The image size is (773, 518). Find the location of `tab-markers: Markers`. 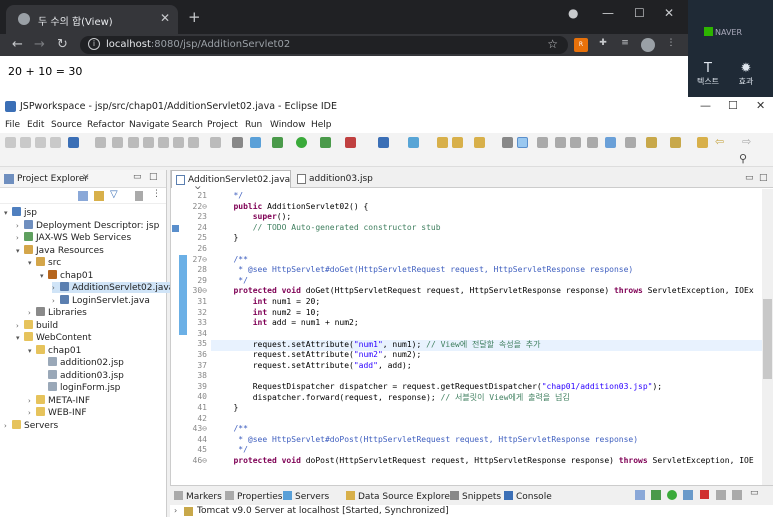

tab-markers: Markers is located at coordinates (198, 496).